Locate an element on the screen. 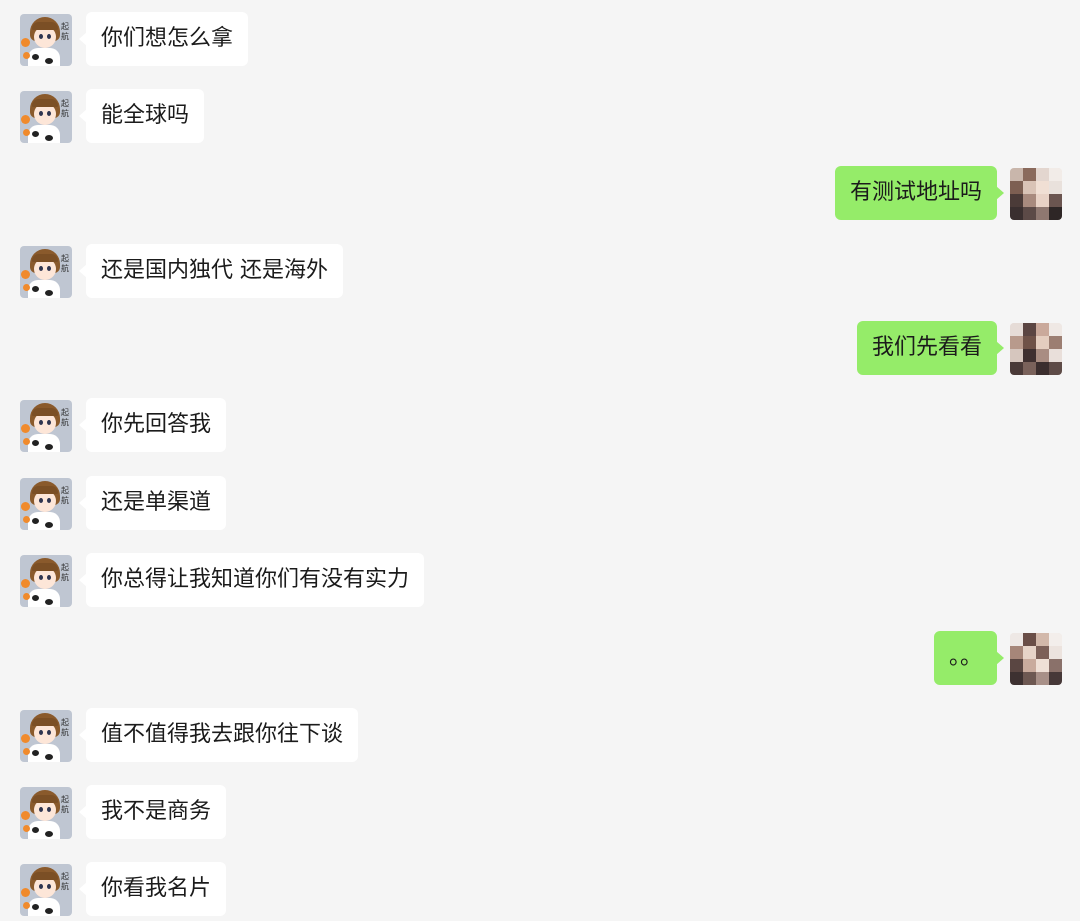 This screenshot has width=1080, height=921. message-row-incoming: 起航 你看我名片 is located at coordinates (540, 889).